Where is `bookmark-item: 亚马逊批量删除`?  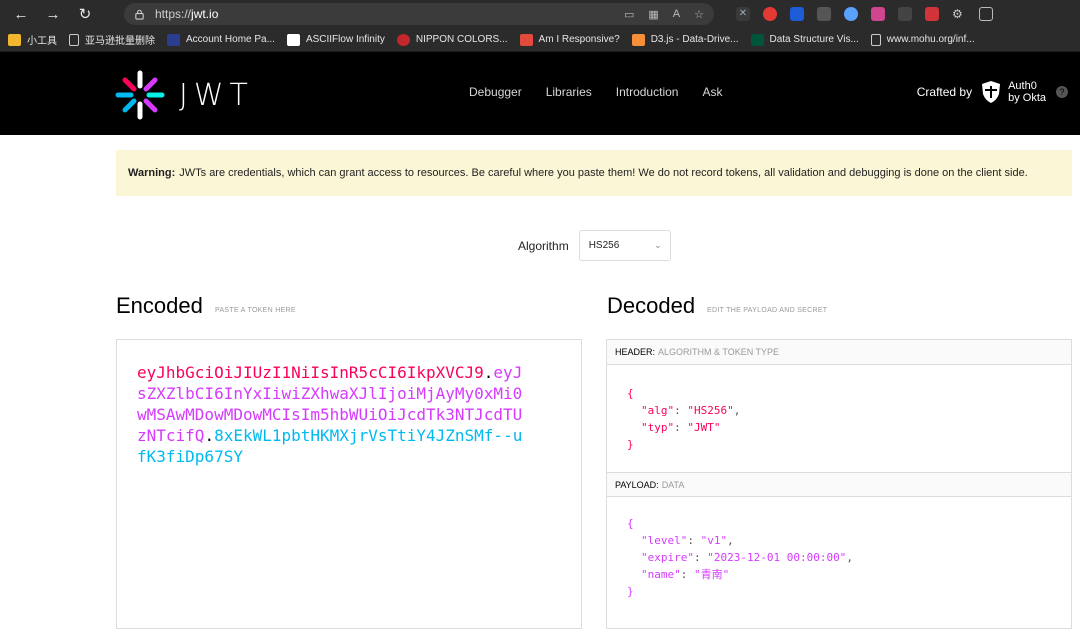 bookmark-item: 亚马逊批量删除 is located at coordinates (112, 39).